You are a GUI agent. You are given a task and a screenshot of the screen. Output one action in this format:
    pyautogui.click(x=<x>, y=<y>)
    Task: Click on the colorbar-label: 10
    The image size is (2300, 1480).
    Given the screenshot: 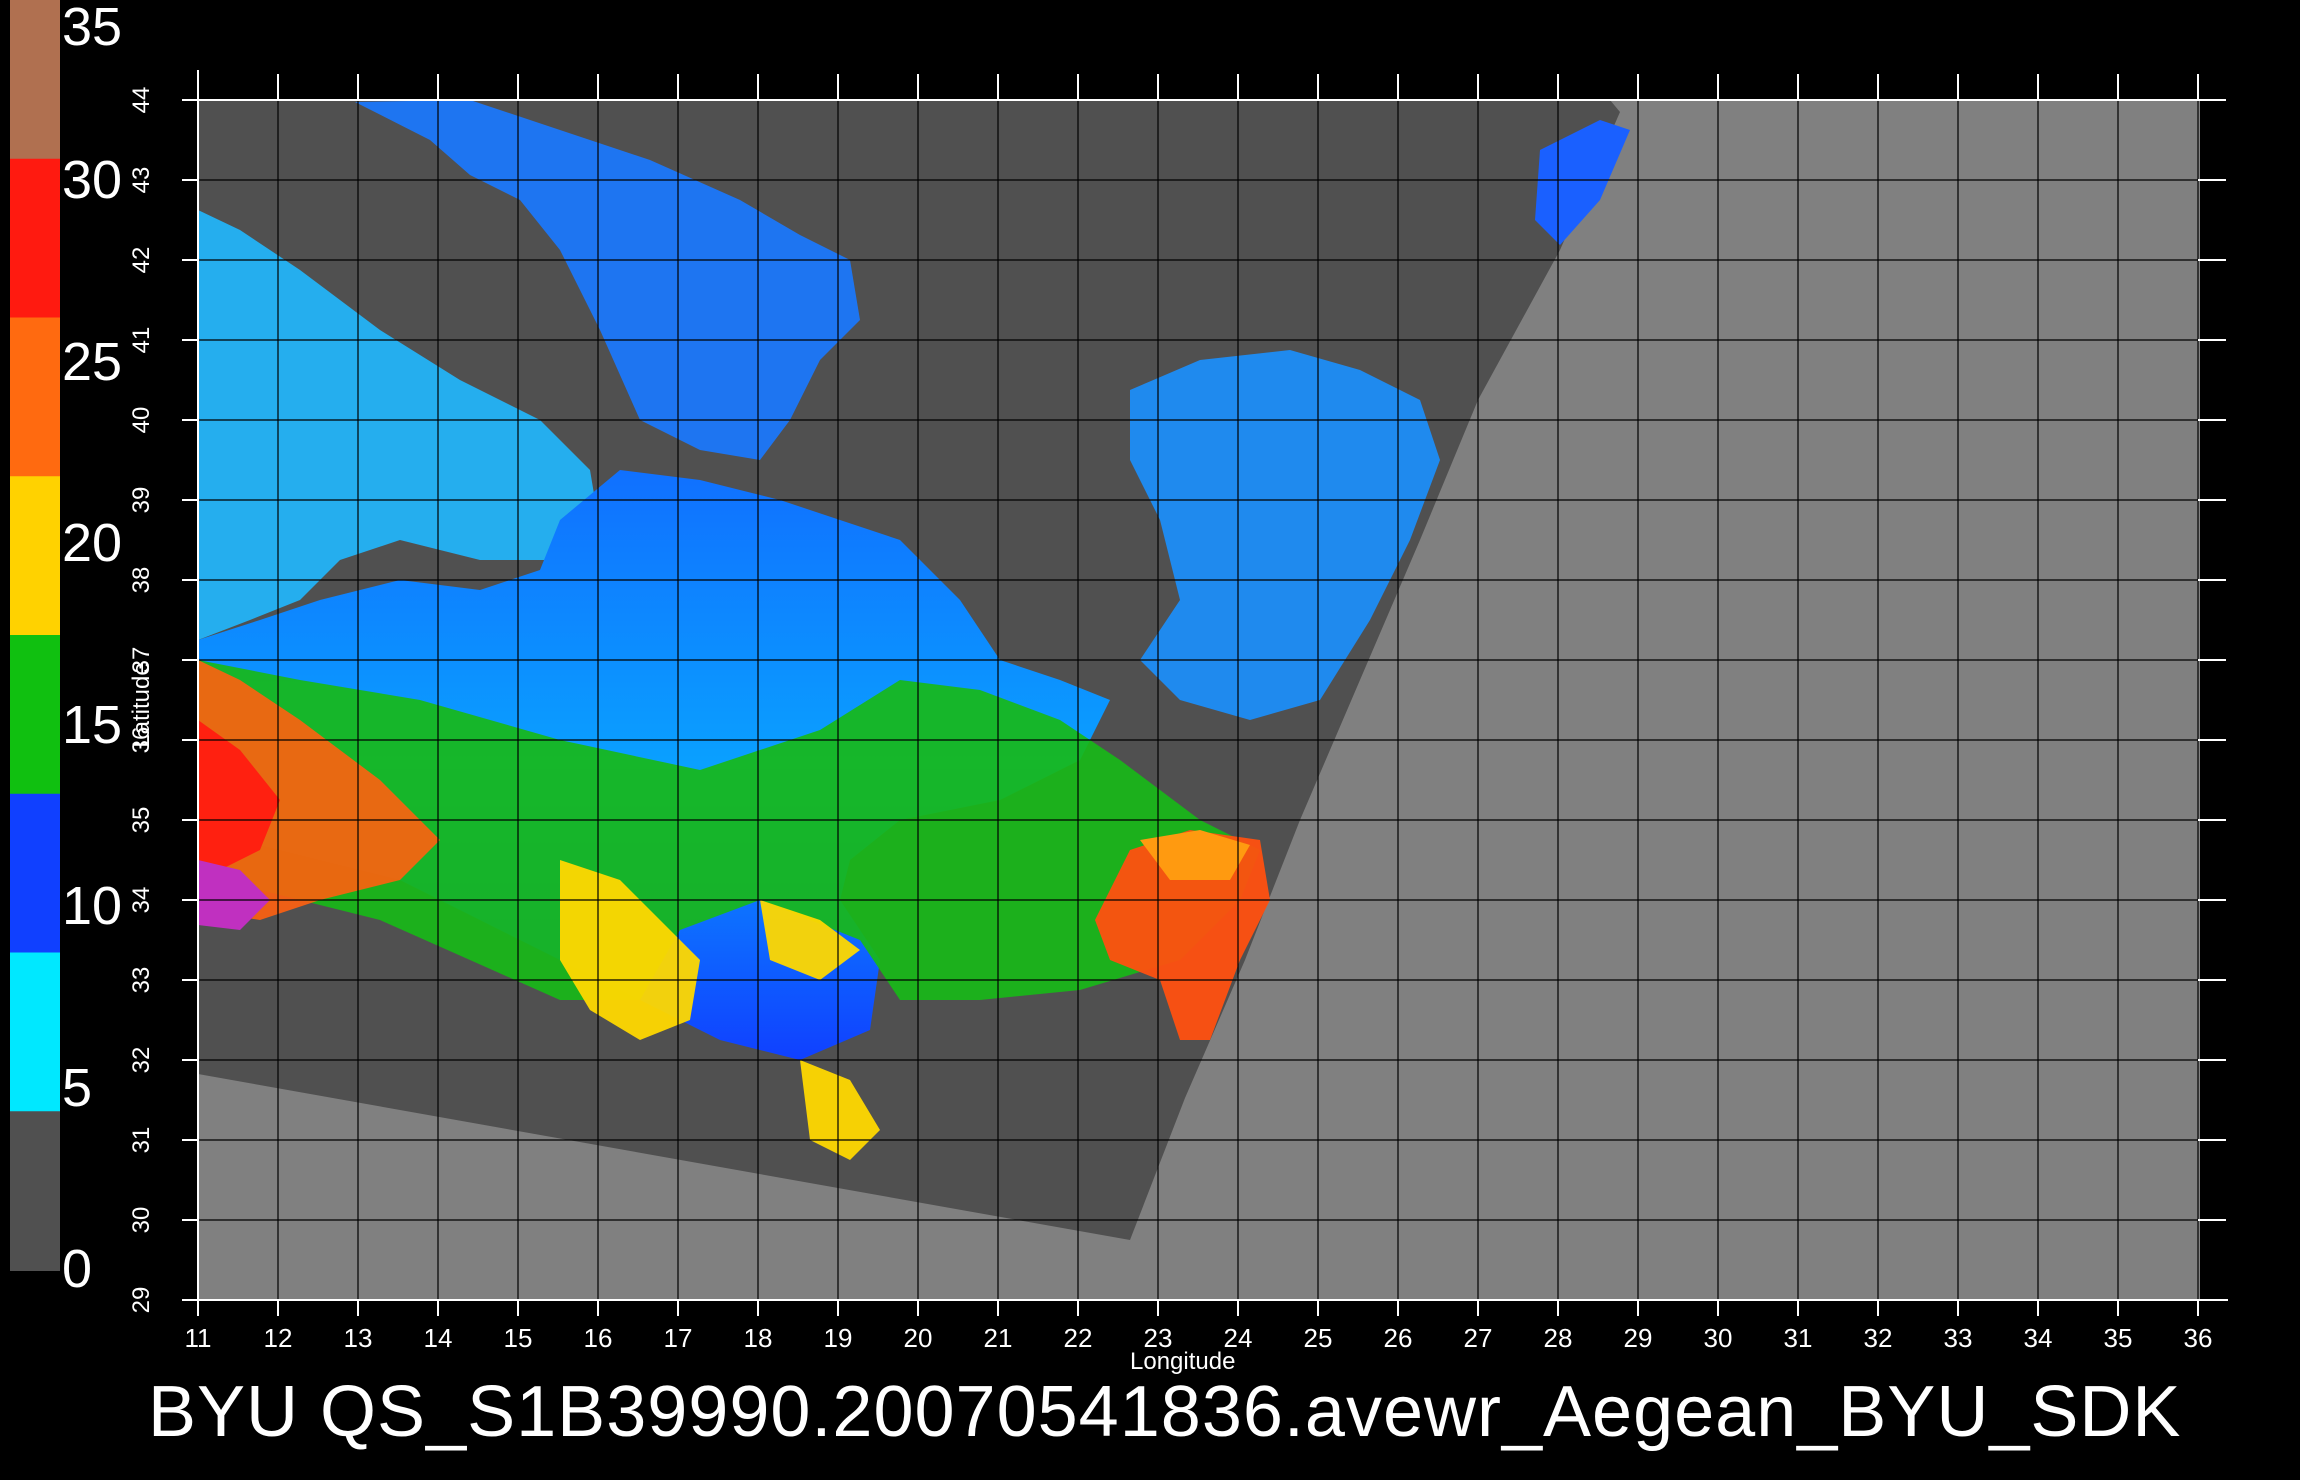 What is the action you would take?
    pyautogui.click(x=92, y=906)
    